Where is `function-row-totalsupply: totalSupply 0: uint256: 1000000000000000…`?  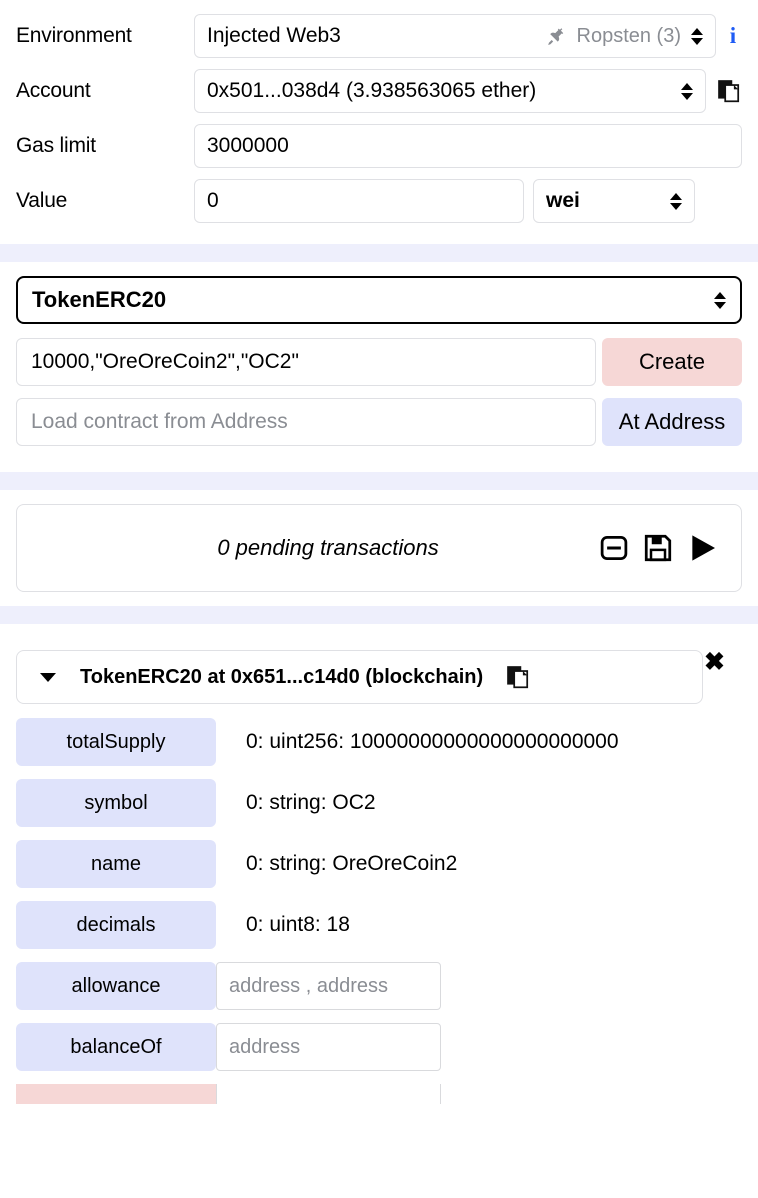 function-row-totalsupply: totalSupply 0: uint256: 1000000000000000… is located at coordinates (379, 742).